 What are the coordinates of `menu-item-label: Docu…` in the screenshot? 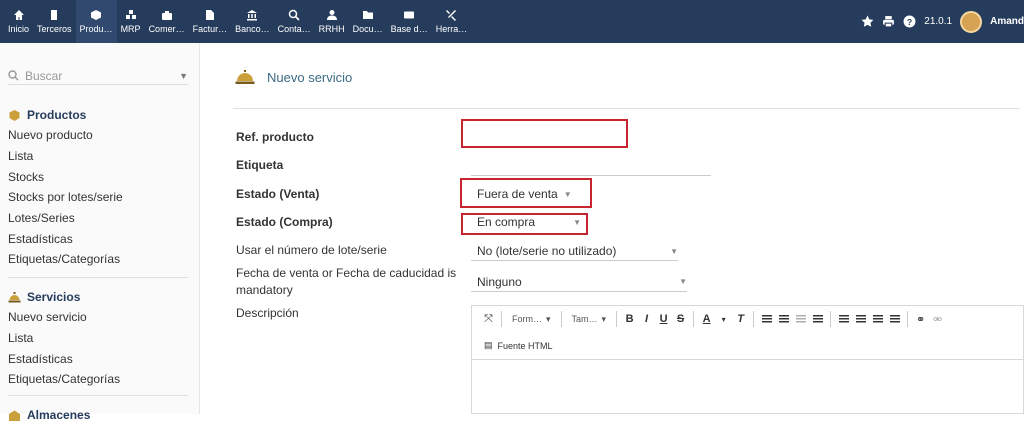 It's located at (367, 29).